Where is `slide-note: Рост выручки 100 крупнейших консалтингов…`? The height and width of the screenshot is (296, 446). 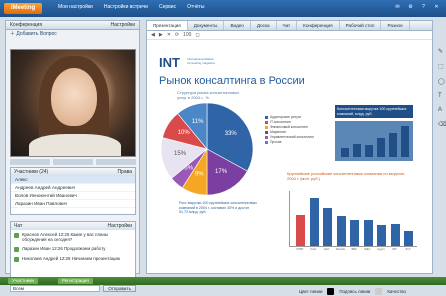
slide-note: Рост выручки 100 крупнейших консалтингов… is located at coordinates (218, 208).